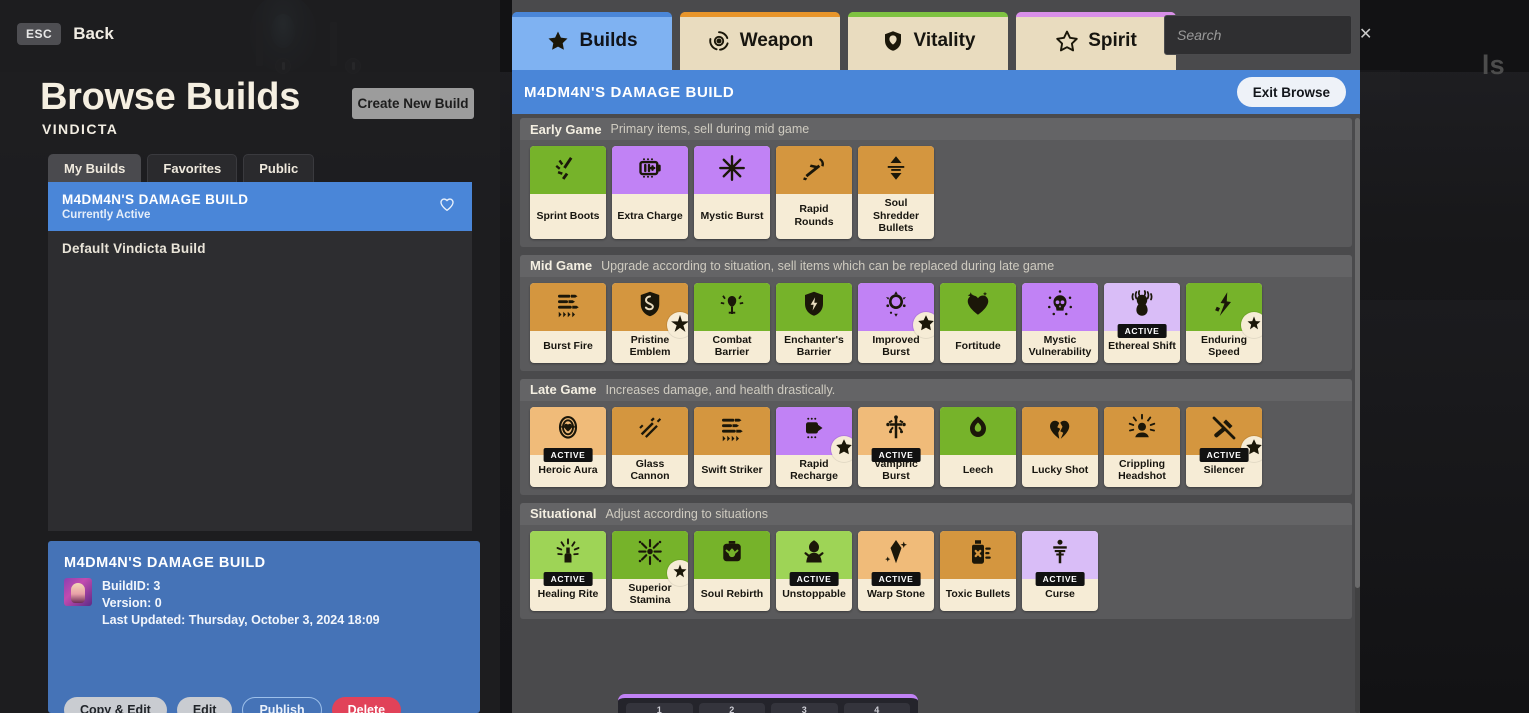 This screenshot has height=713, width=1529. Describe the element at coordinates (1224, 306) in the screenshot. I see `lightning-leg-icon` at that location.